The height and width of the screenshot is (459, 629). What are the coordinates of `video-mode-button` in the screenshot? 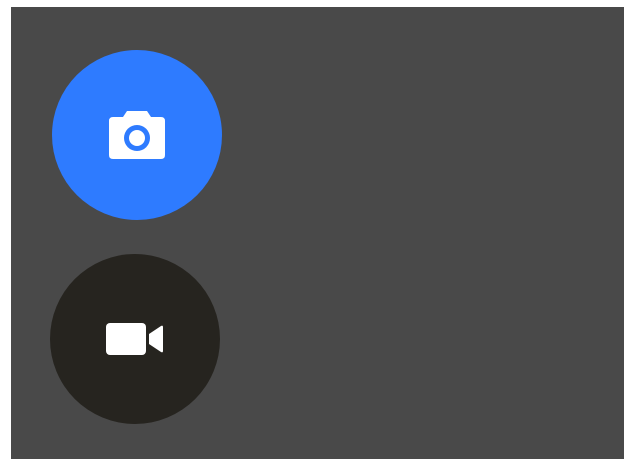 It's located at (135, 339).